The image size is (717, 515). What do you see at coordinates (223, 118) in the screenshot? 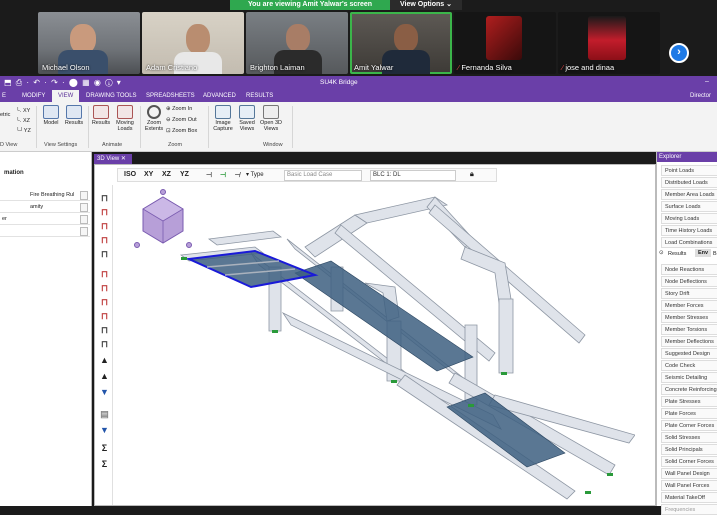
I see `image-capture-button: Image Capture` at bounding box center [223, 118].